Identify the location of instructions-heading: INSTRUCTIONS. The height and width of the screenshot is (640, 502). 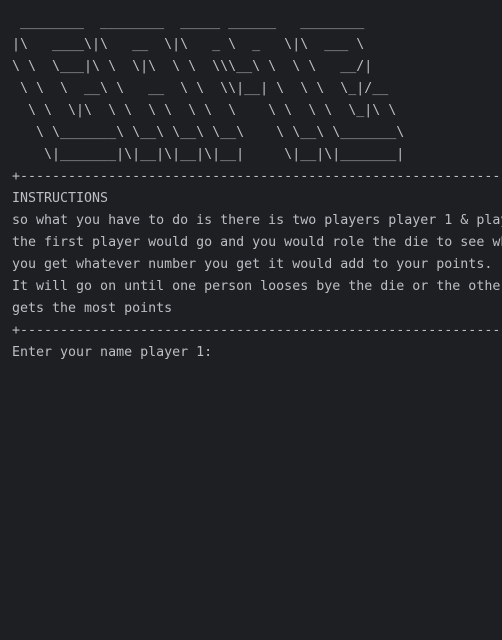
(60, 198).